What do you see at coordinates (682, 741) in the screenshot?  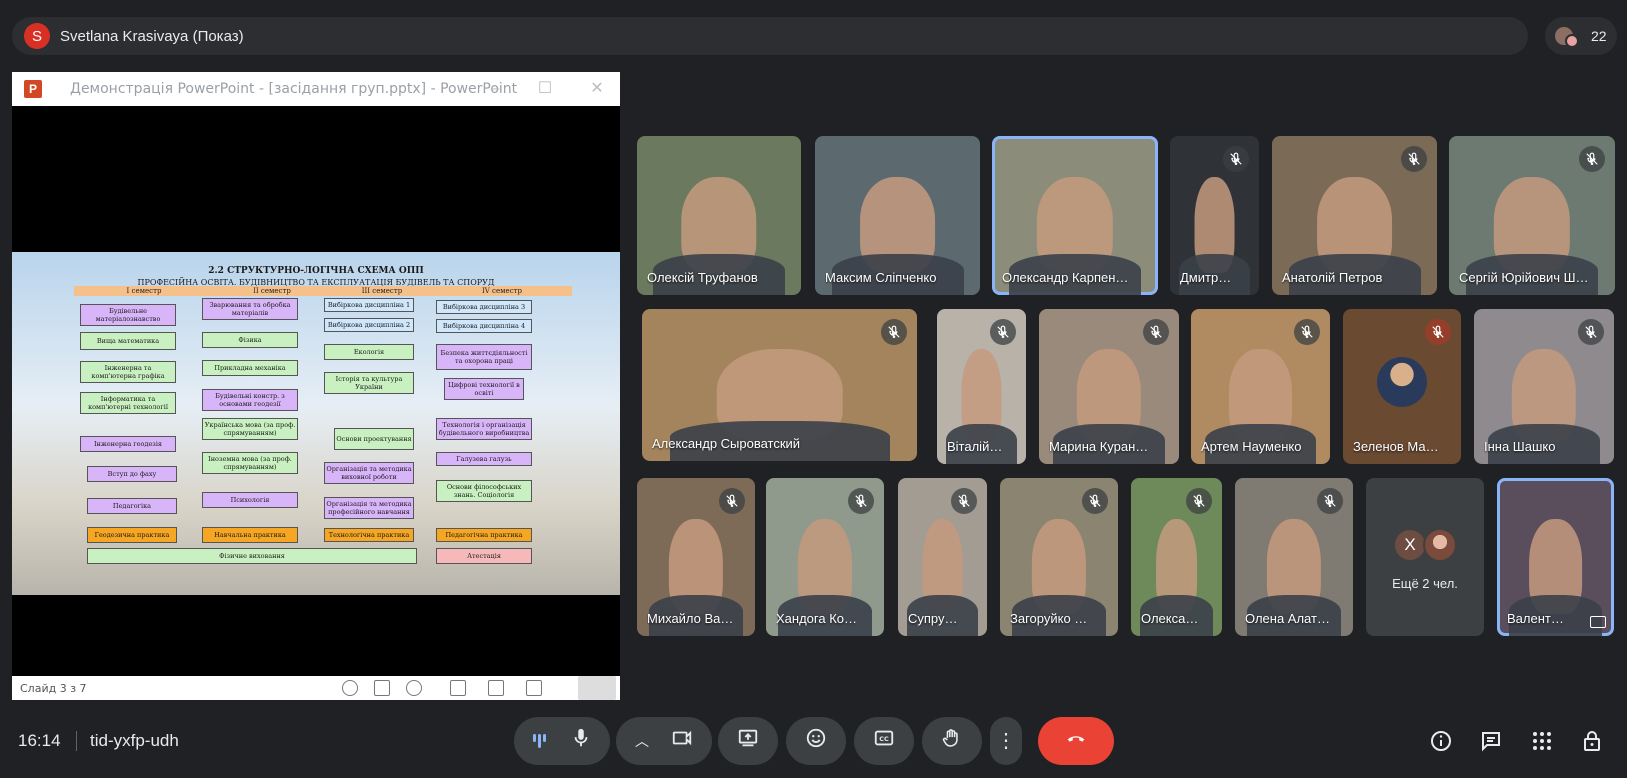 I see `camera-icon` at bounding box center [682, 741].